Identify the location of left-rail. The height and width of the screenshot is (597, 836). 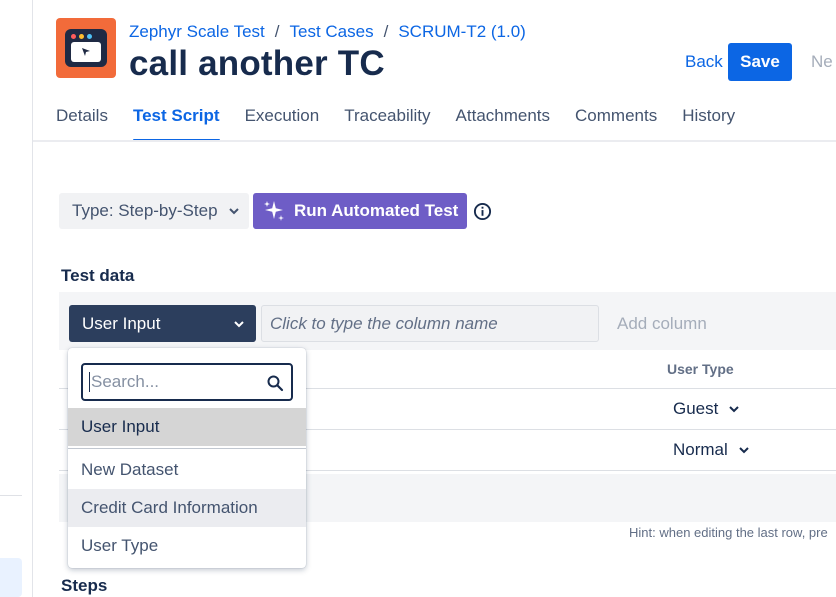
(16, 298).